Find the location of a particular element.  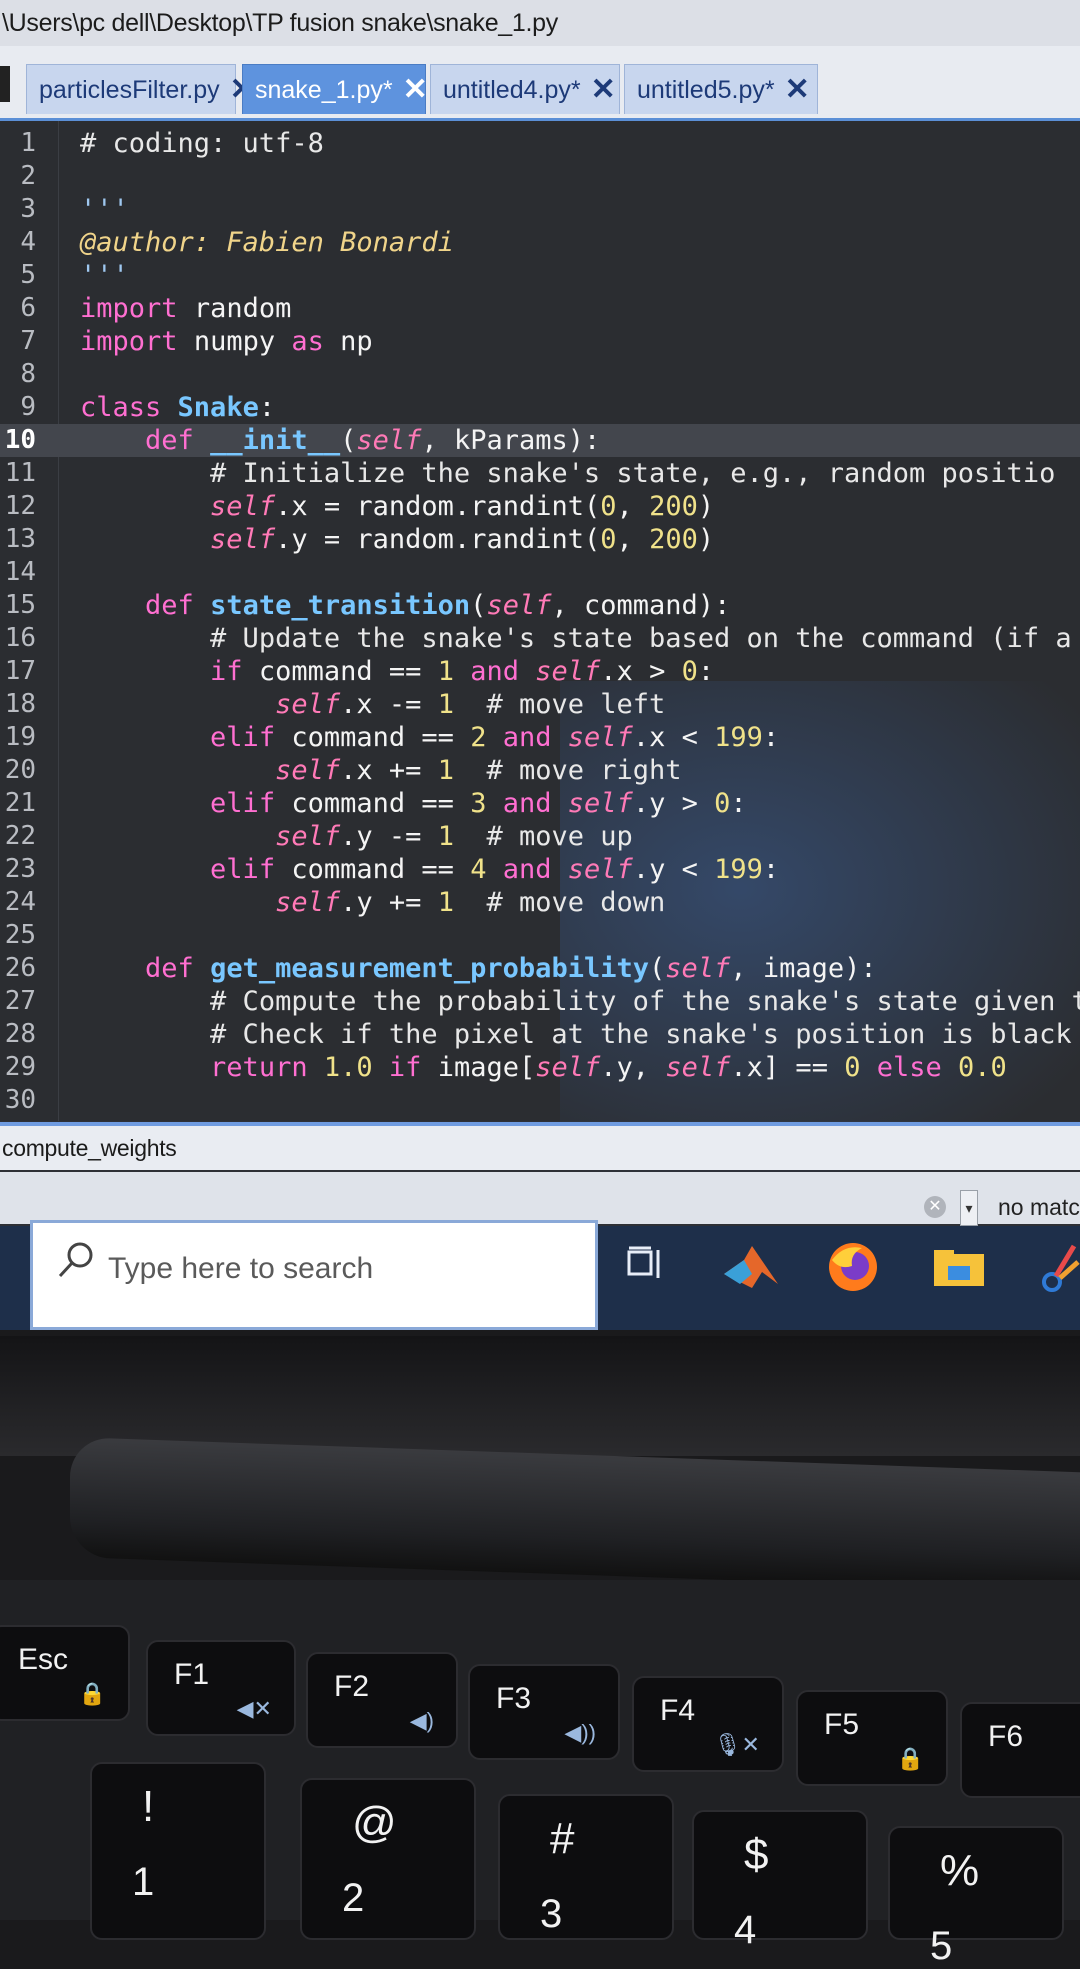

code-text: def __init__(self, kParams): is located at coordinates (340, 440).